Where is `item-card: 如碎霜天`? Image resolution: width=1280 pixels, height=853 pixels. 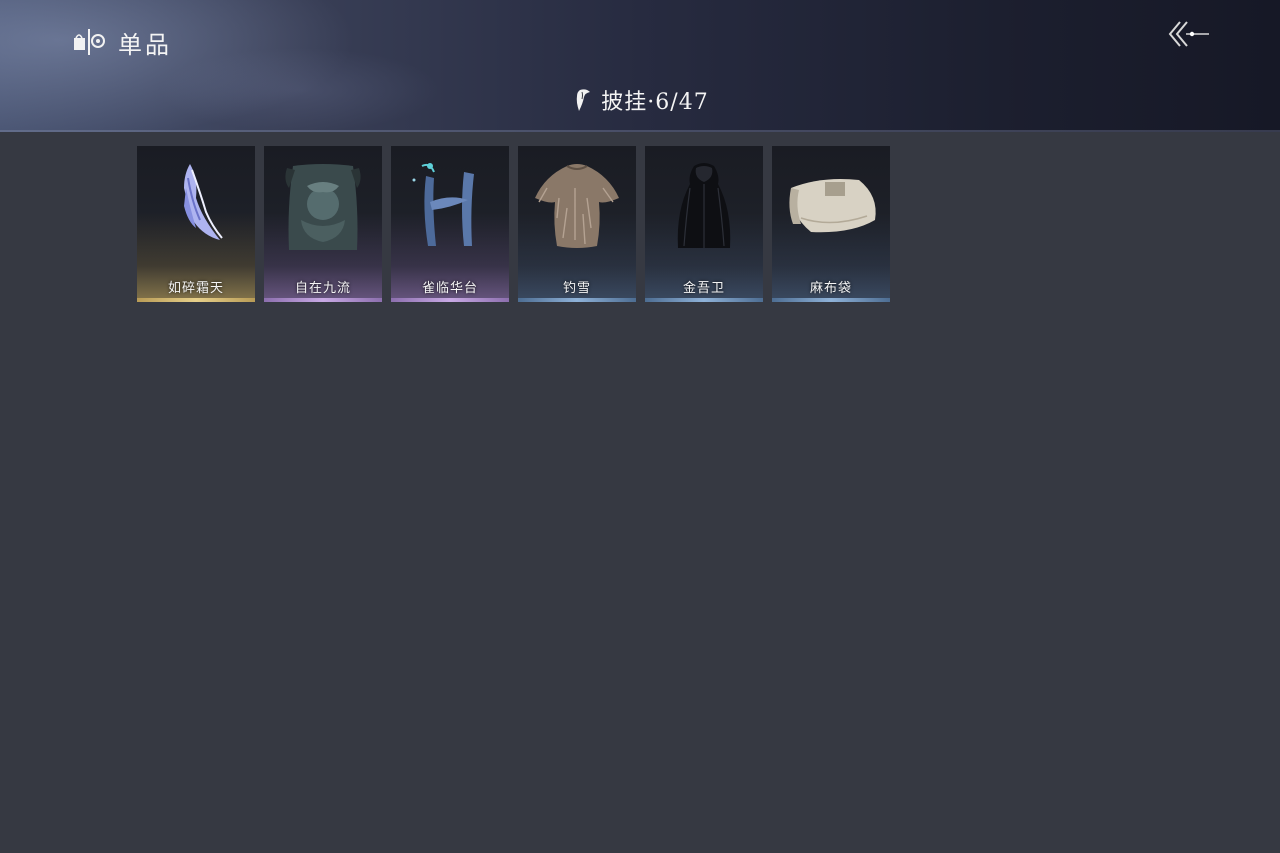 item-card: 如碎霜天 is located at coordinates (196, 224).